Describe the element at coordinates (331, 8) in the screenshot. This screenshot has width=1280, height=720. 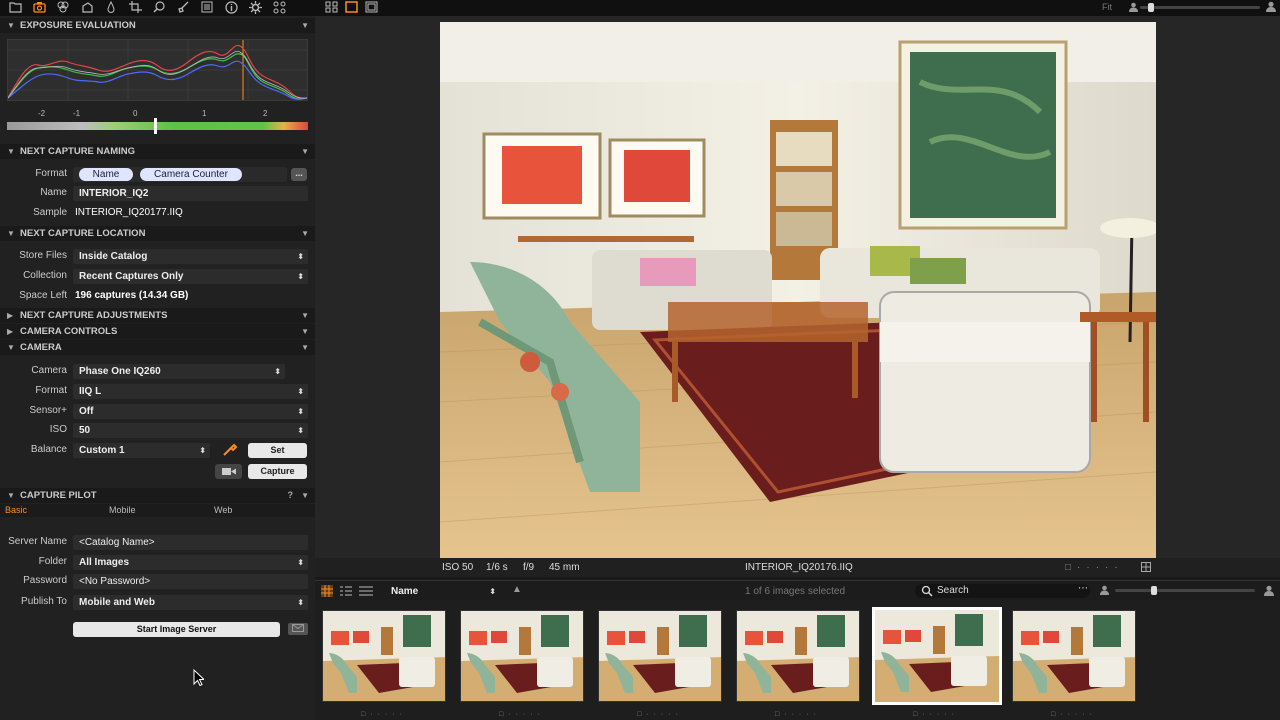
I see `grid-view-icon` at that location.